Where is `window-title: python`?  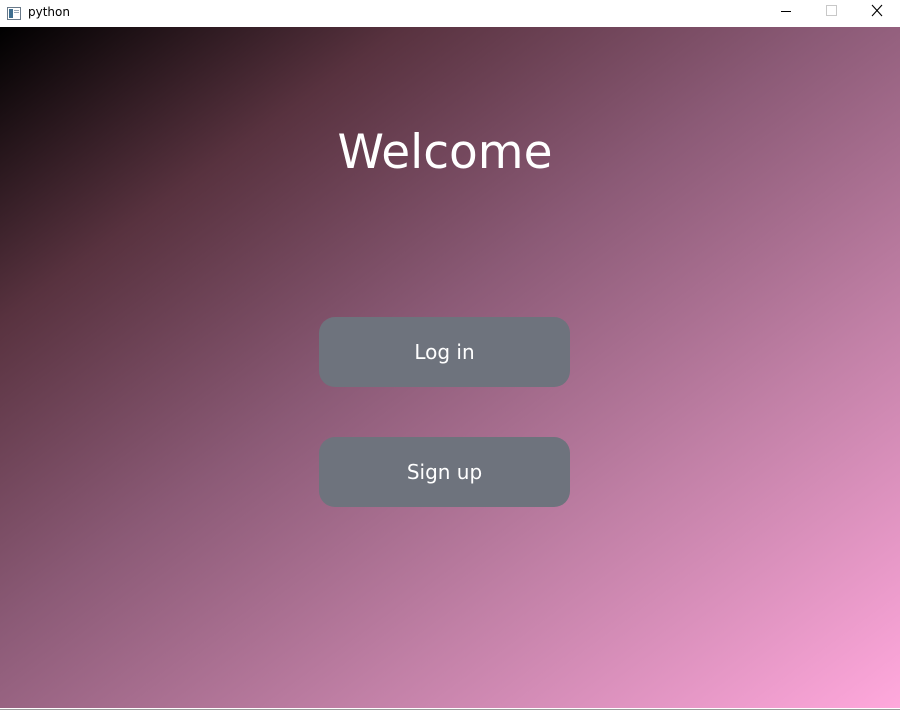
window-title: python is located at coordinates (49, 12).